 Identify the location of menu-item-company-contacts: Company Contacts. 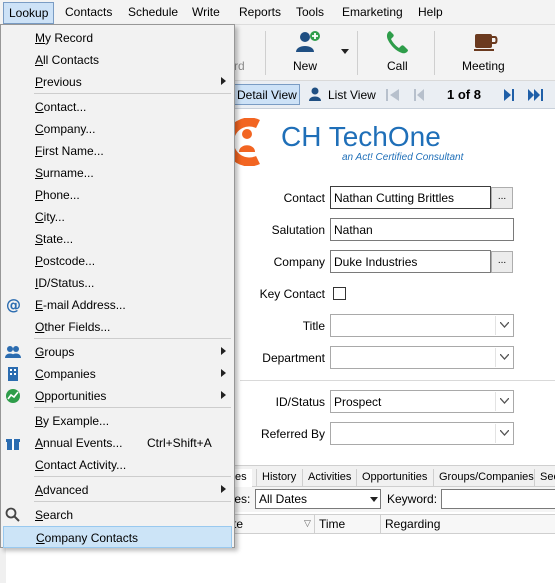
(117, 537).